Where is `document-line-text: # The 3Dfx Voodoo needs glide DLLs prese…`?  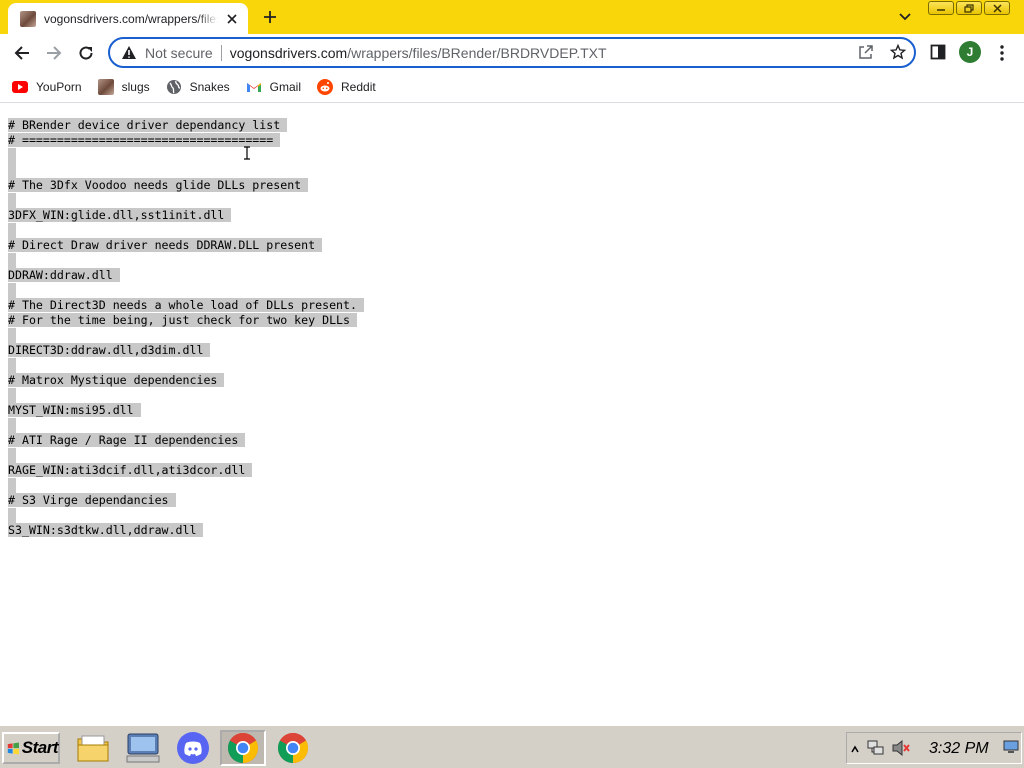 document-line-text: # The 3Dfx Voodoo needs glide DLLs prese… is located at coordinates (158, 185).